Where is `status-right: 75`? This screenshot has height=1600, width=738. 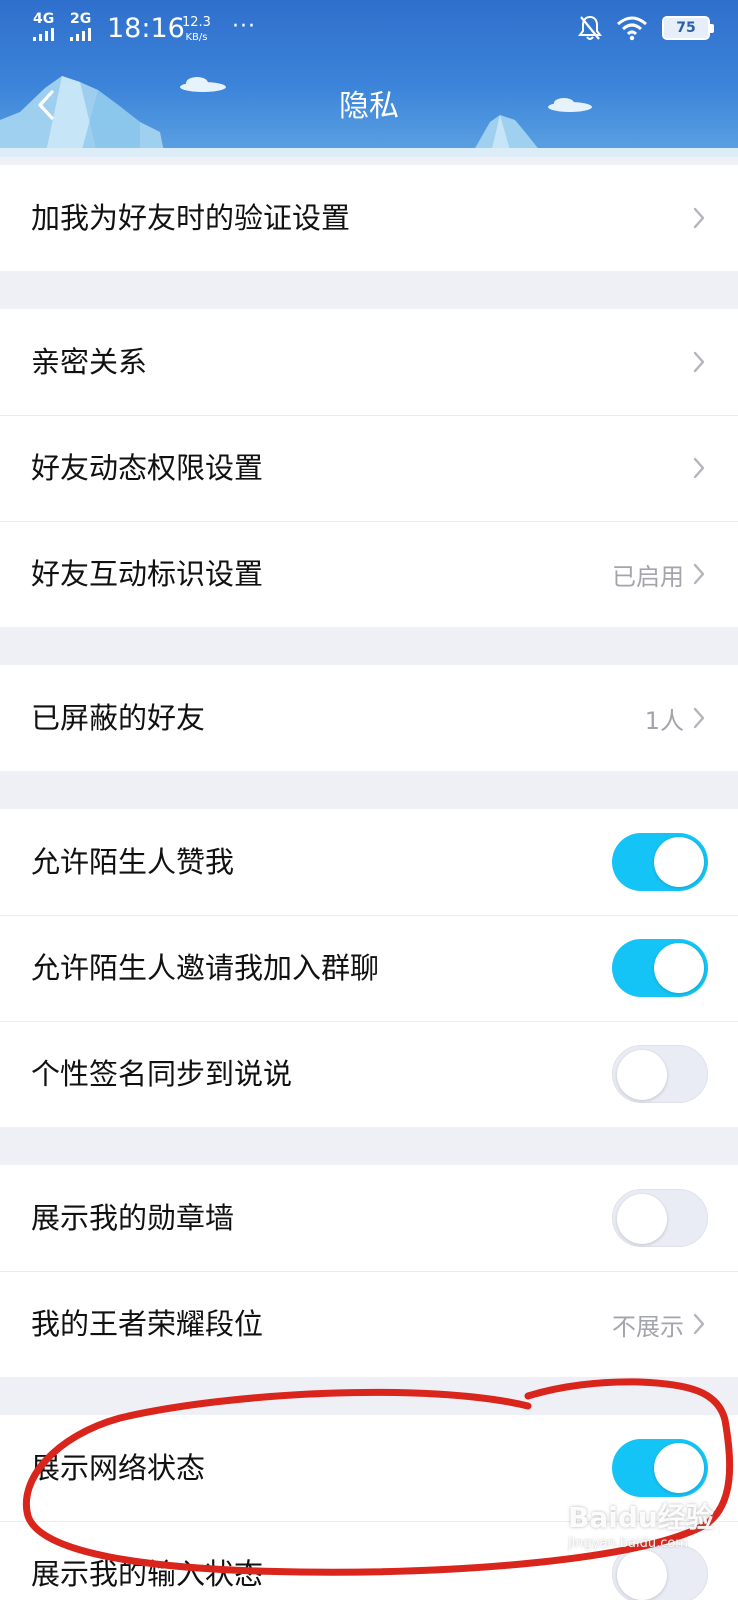 status-right: 75 is located at coordinates (646, 28).